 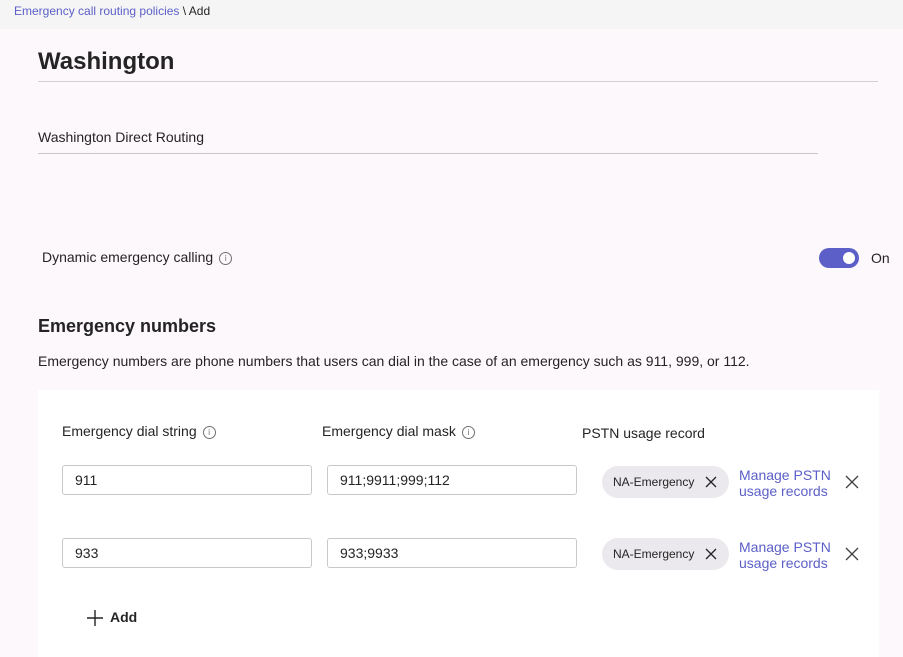 What do you see at coordinates (95, 618) in the screenshot?
I see `plus-icon` at bounding box center [95, 618].